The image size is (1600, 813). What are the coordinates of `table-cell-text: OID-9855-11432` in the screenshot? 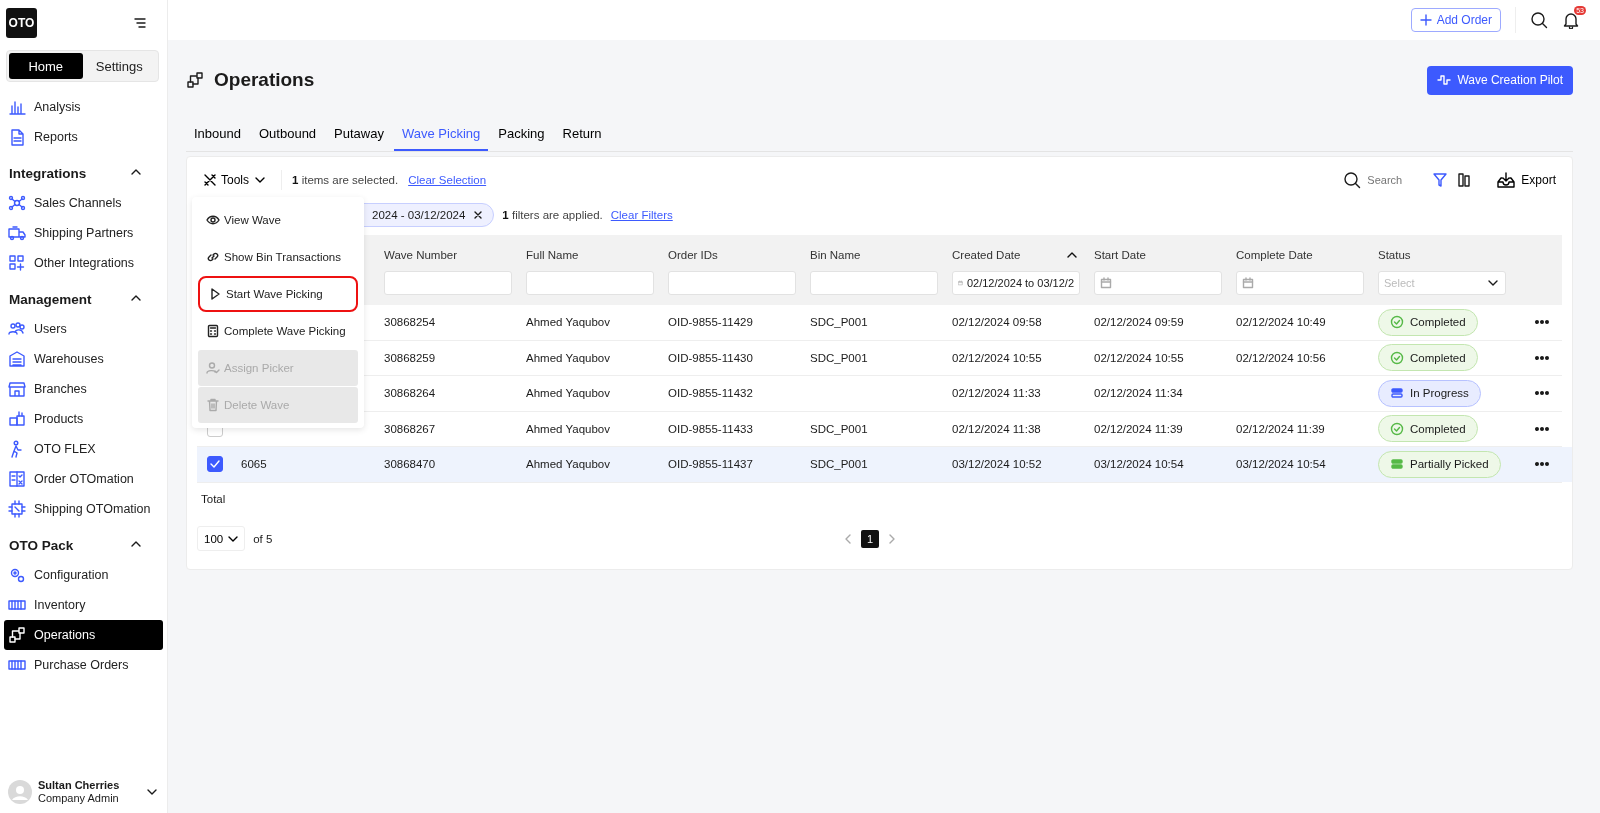 It's located at (710, 394).